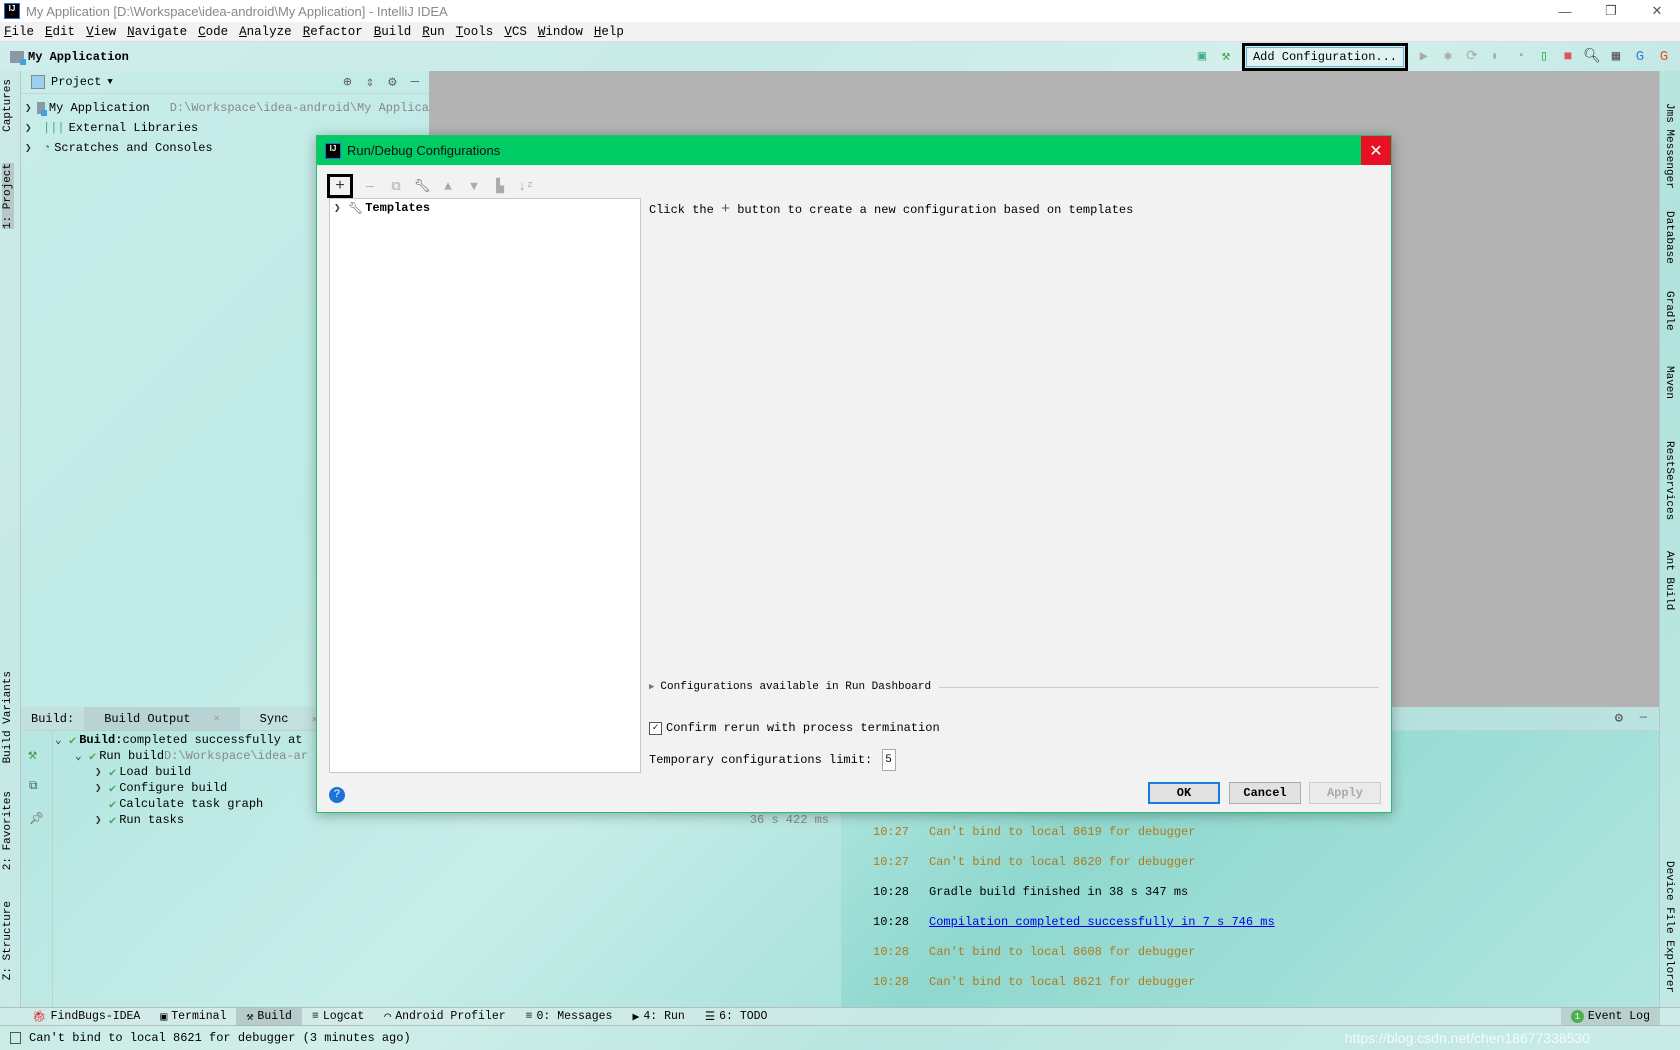  I want to click on google-translate-icon: G, so click(1640, 57).